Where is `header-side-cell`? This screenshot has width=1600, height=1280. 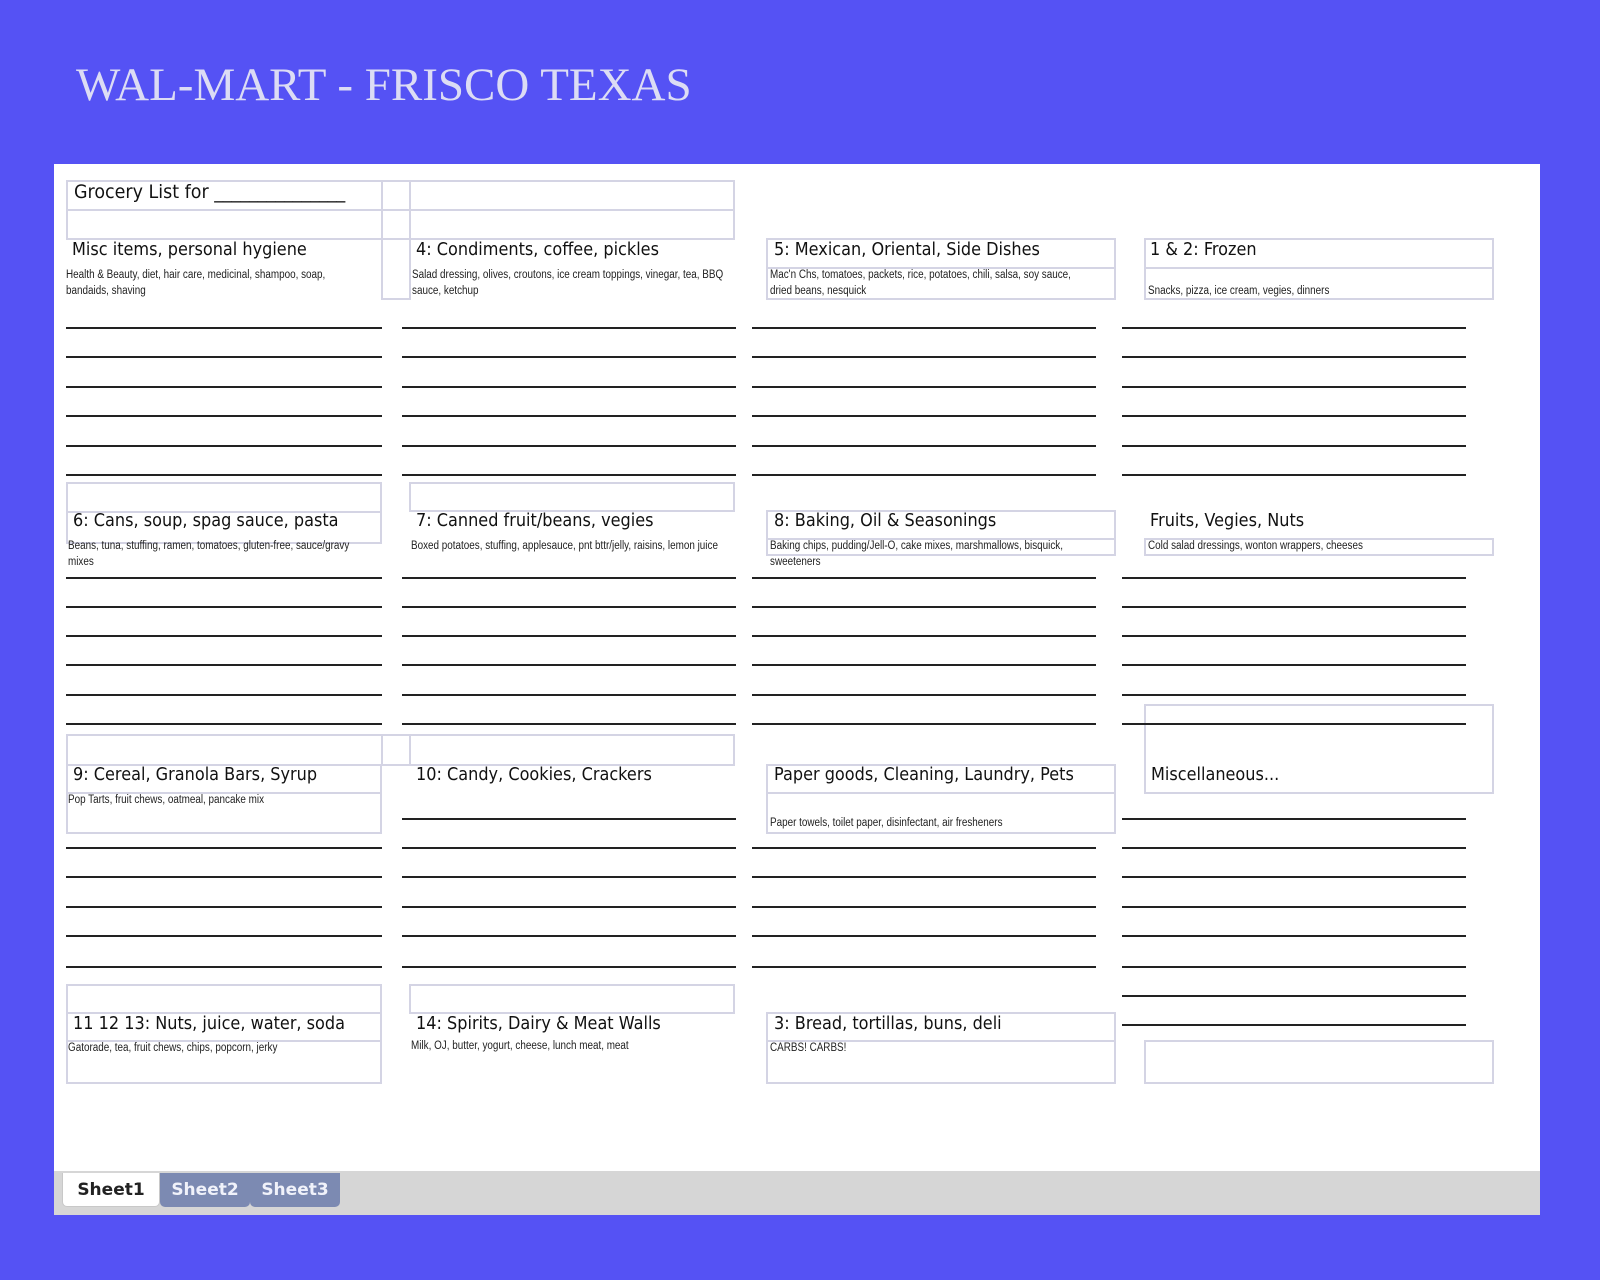 header-side-cell is located at coordinates (396, 269).